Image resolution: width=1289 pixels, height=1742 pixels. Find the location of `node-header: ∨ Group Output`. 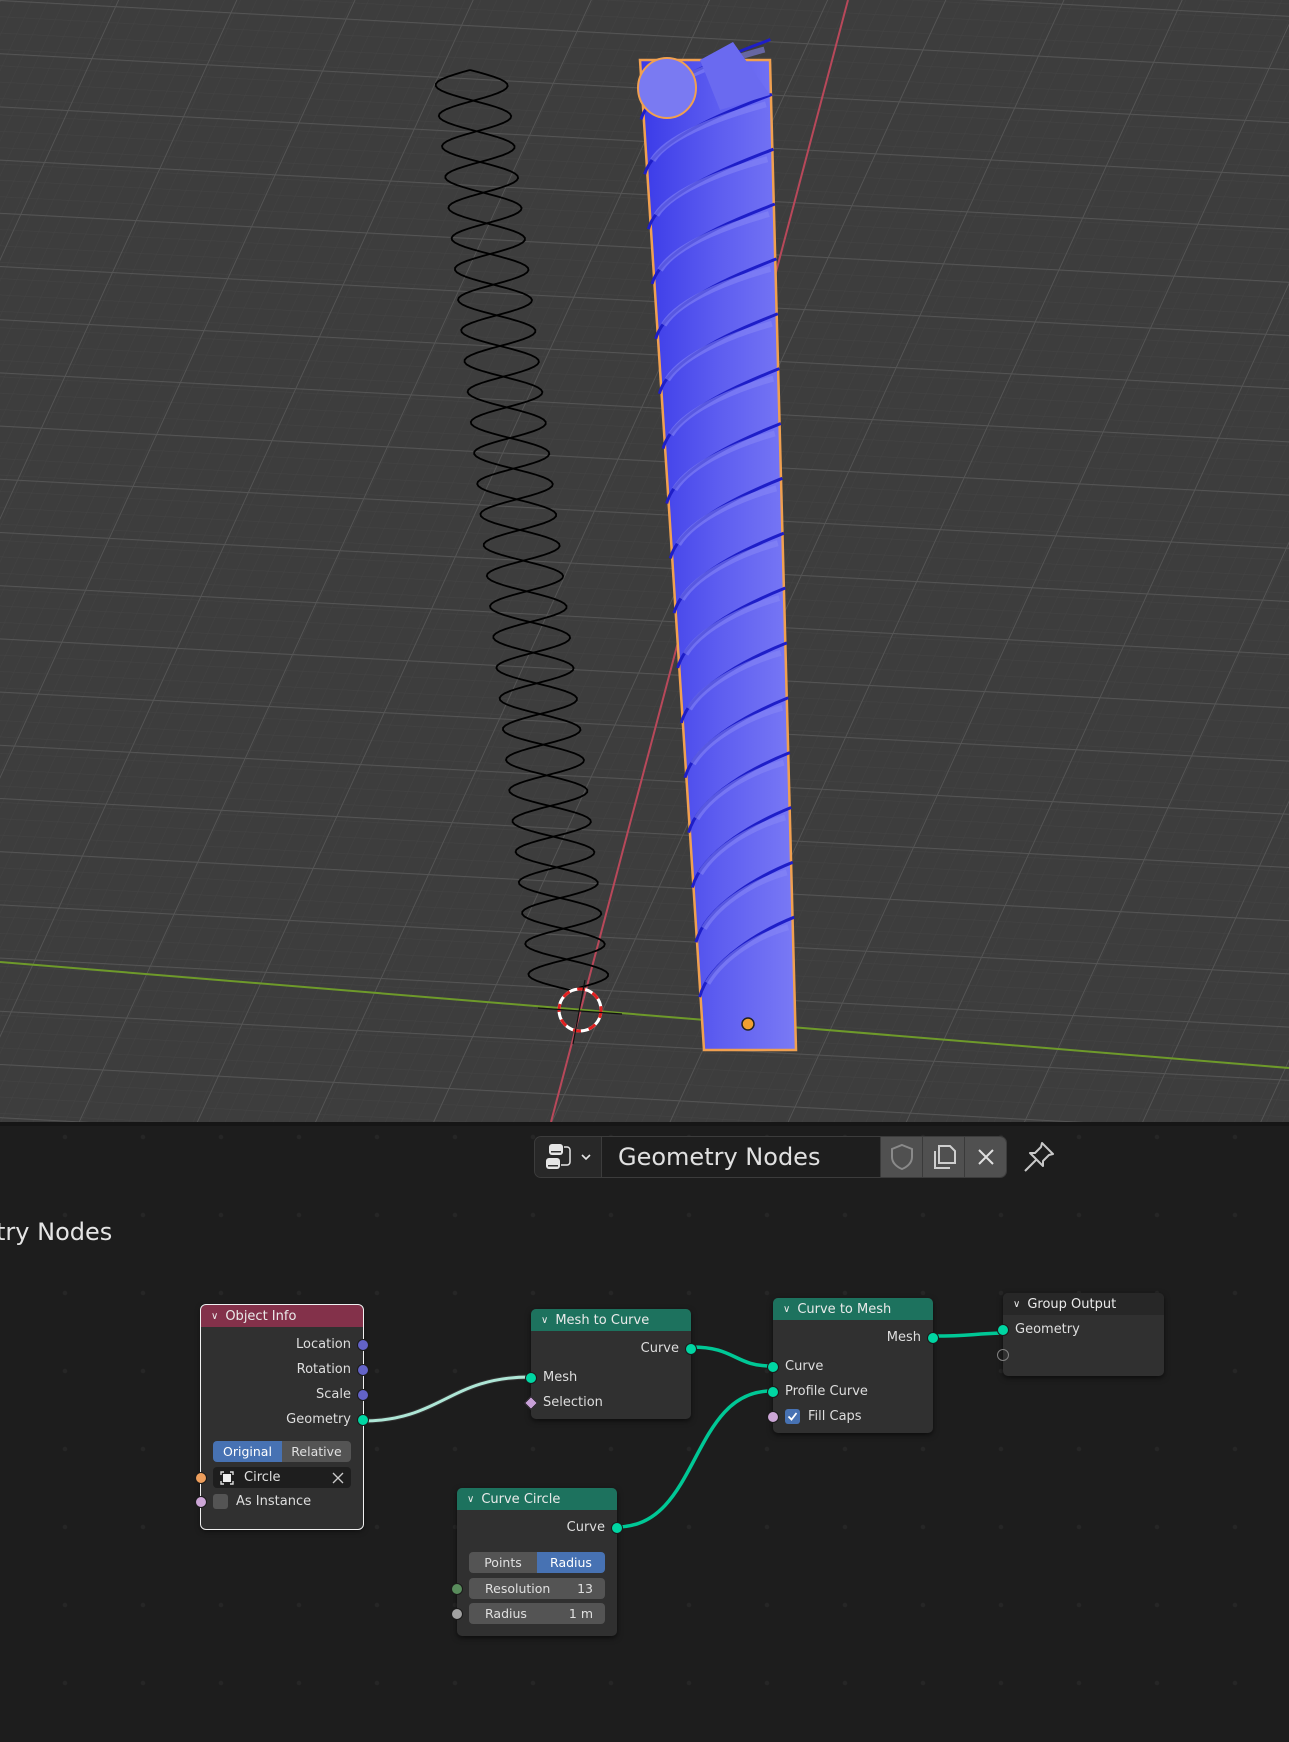

node-header: ∨ Group Output is located at coordinates (1083, 1304).